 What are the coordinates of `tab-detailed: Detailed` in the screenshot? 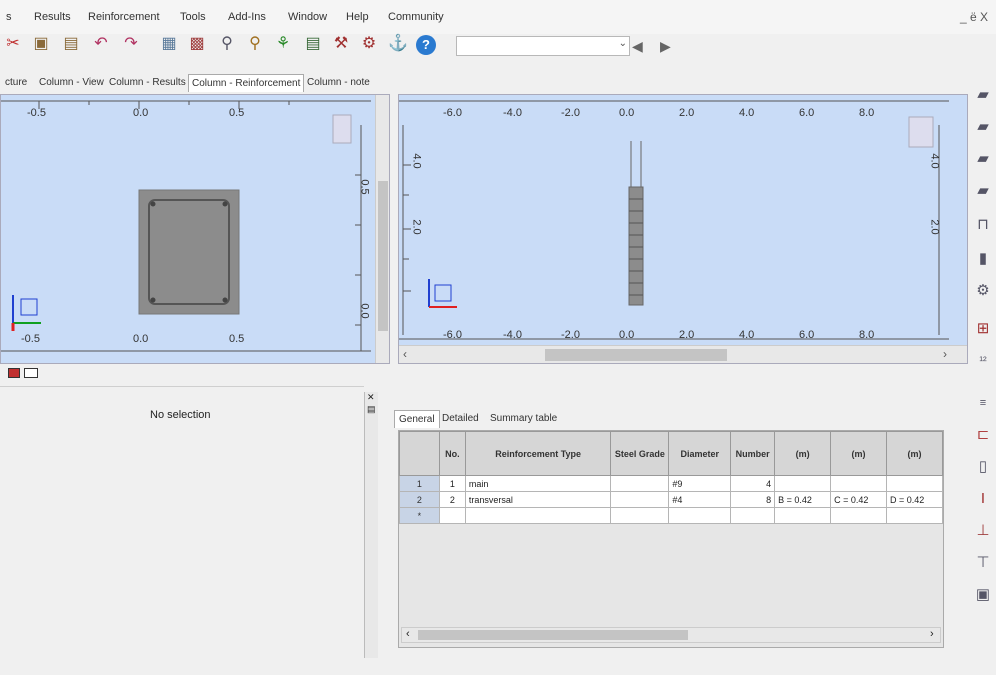 It's located at (460, 419).